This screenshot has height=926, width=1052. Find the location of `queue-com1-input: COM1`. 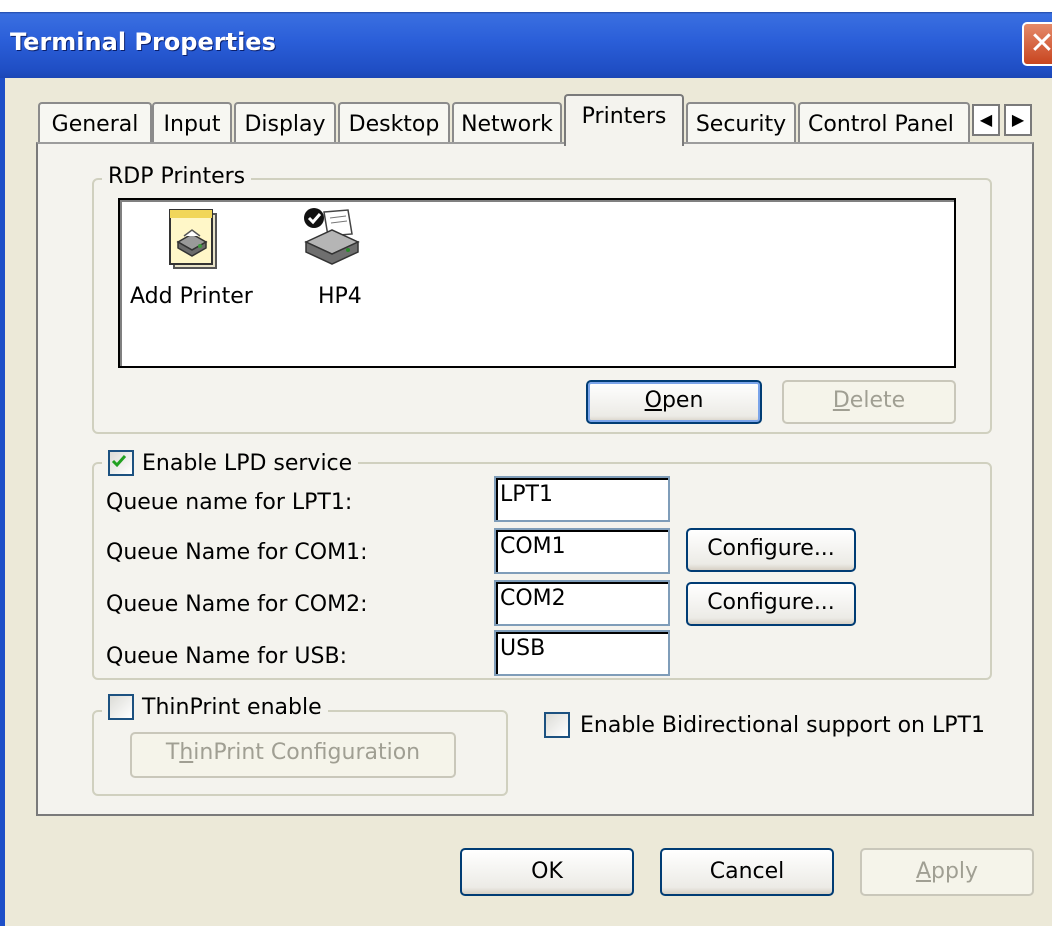

queue-com1-input: COM1 is located at coordinates (582, 551).